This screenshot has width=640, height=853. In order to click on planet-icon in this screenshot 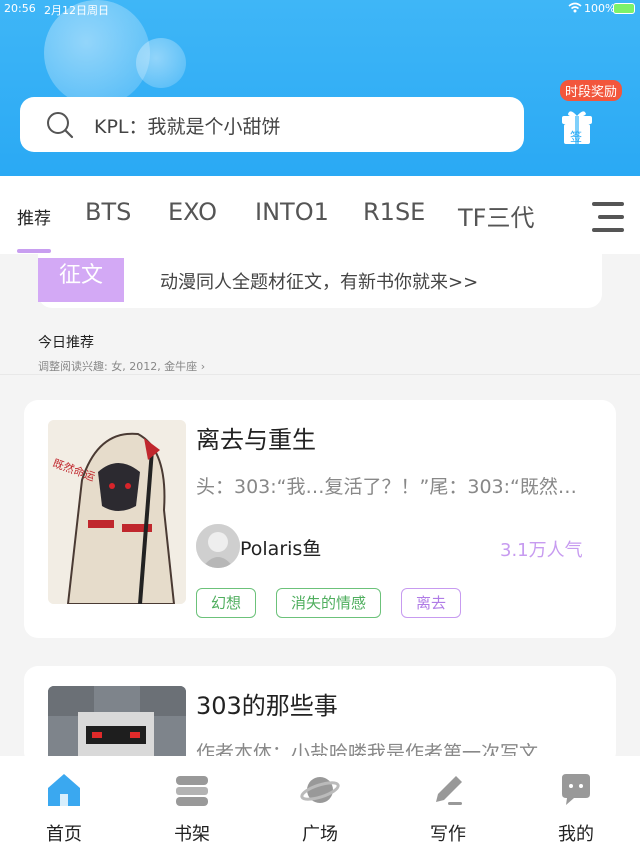, I will do `click(320, 790)`.